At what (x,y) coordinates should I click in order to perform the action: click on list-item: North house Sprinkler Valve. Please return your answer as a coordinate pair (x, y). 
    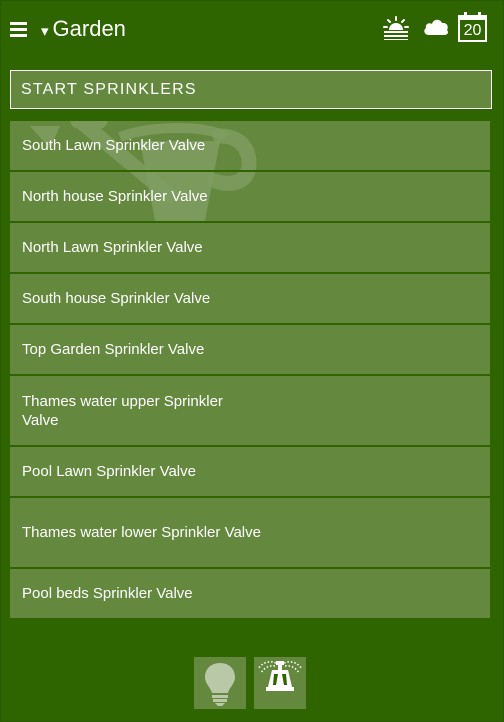
    Looking at the image, I should click on (250, 195).